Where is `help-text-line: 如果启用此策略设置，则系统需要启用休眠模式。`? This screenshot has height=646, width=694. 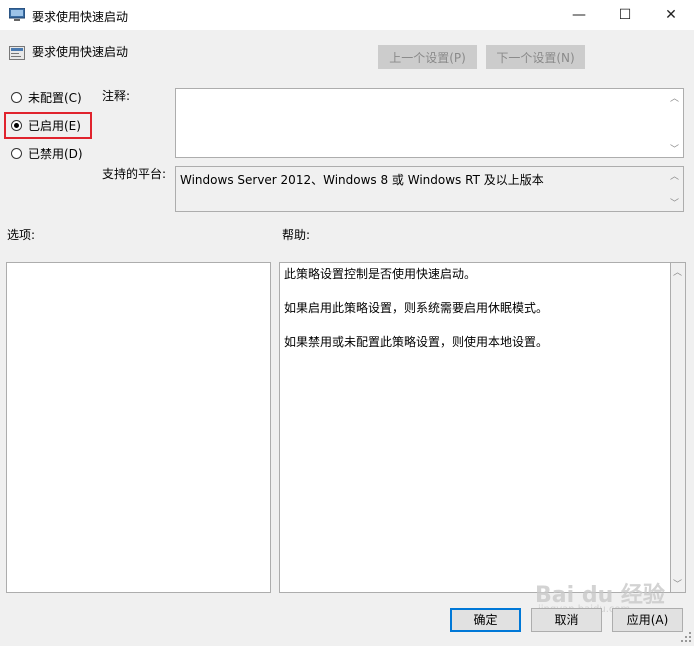 help-text-line: 如果启用此策略设置，则系统需要启用休眠模式。 is located at coordinates (416, 308).